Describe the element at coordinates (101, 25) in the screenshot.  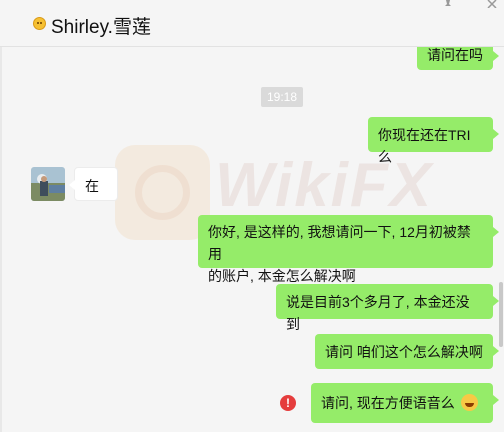
I see `chat-title: Shirley.雪莲` at that location.